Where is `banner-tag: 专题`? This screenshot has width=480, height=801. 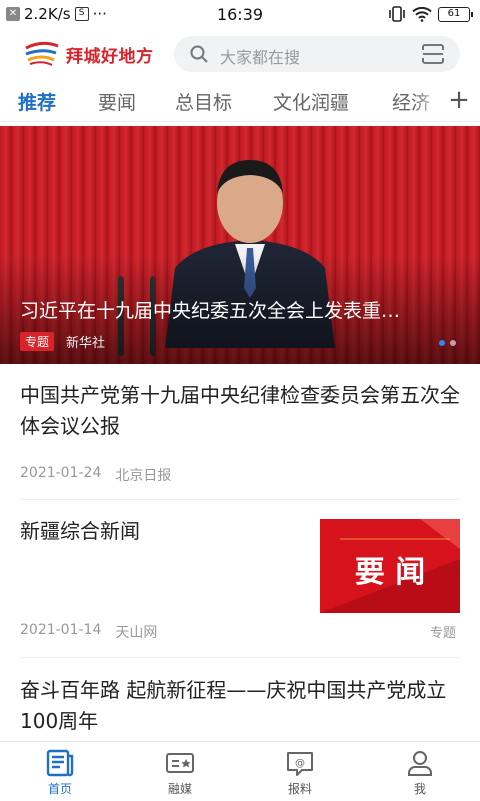 banner-tag: 专题 is located at coordinates (37, 341).